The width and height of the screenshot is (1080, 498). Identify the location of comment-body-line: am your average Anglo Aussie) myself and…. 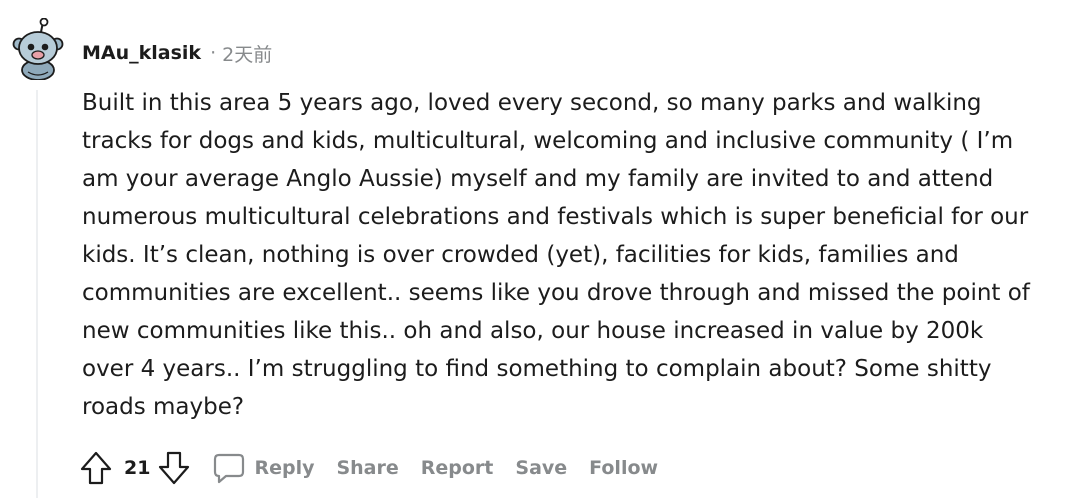
(538, 179).